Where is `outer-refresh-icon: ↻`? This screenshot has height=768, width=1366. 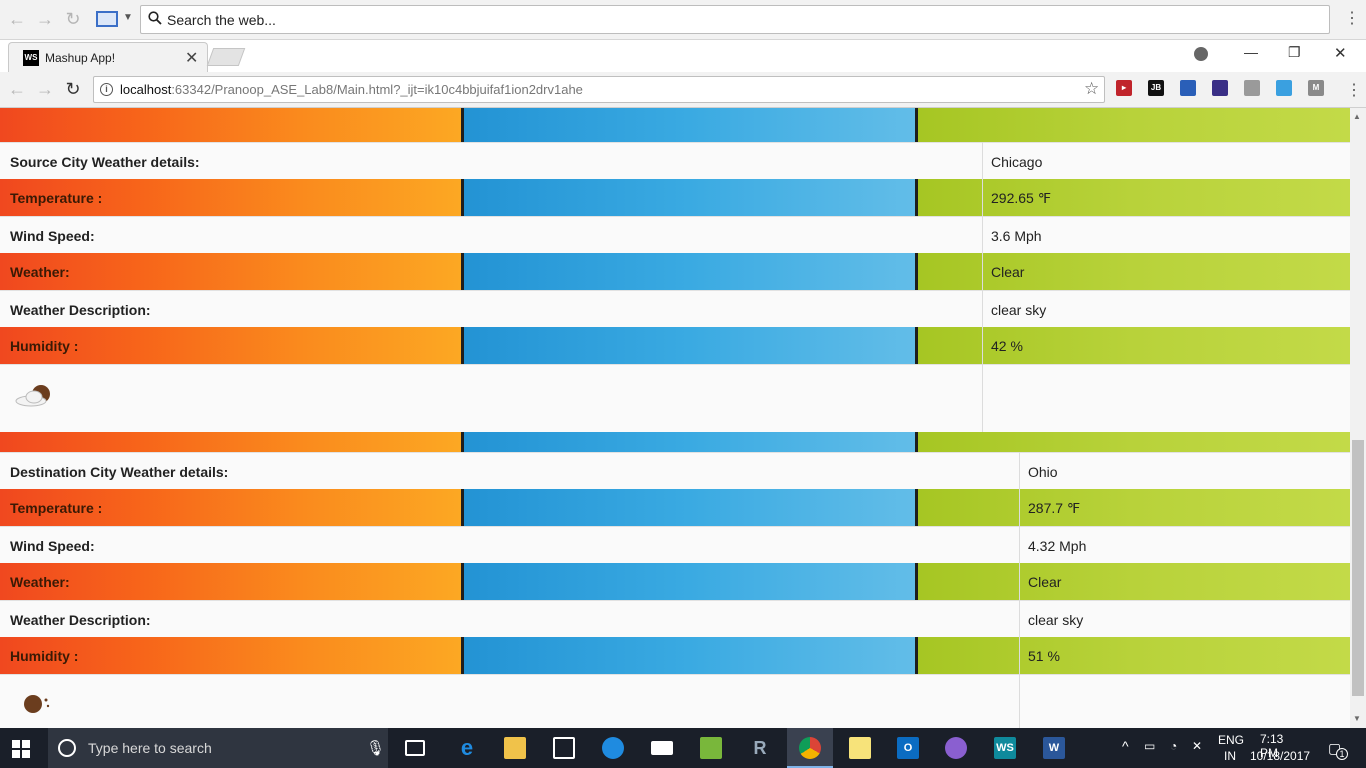 outer-refresh-icon: ↻ is located at coordinates (73, 19).